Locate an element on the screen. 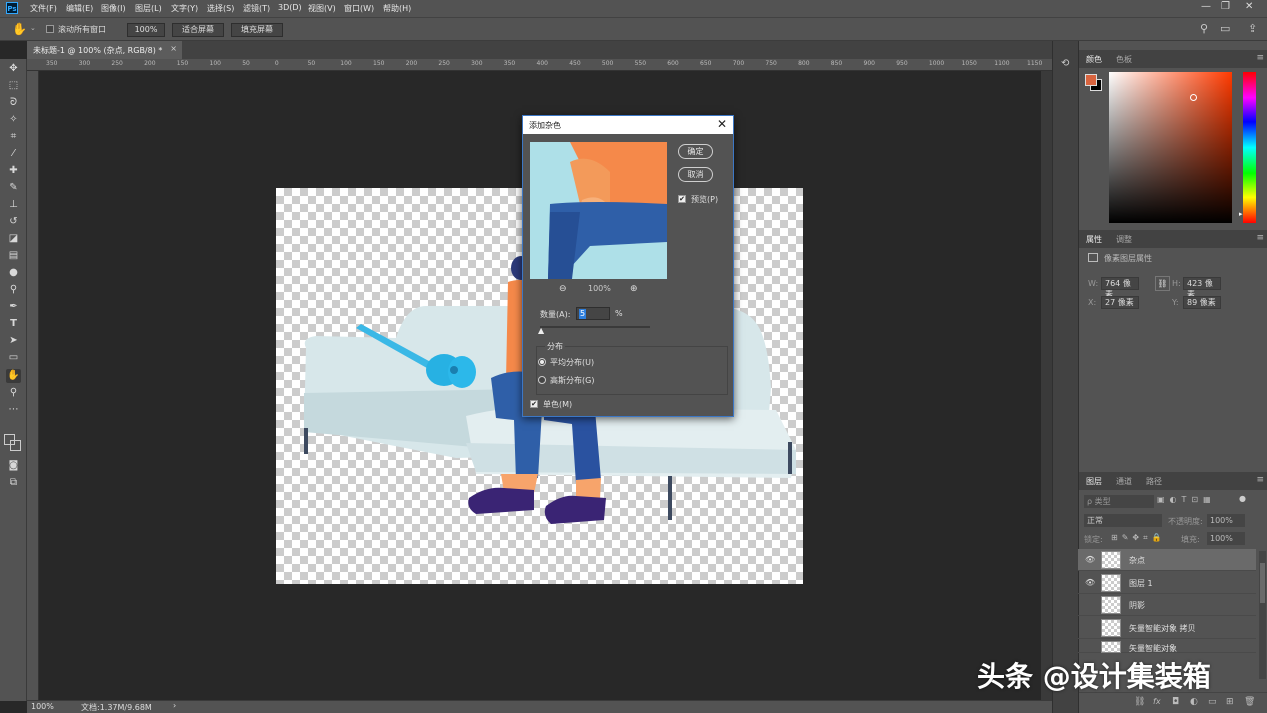  dialog-close-icon: ✕ is located at coordinates (722, 124).